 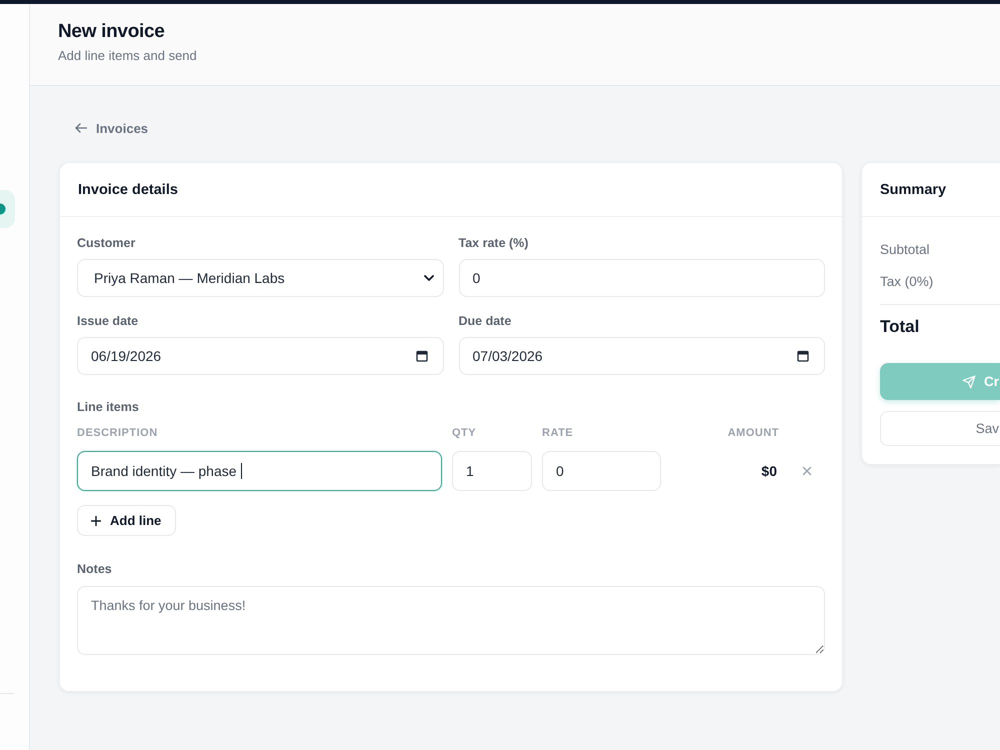 What do you see at coordinates (126, 520) in the screenshot?
I see `add-line-button: Add line` at bounding box center [126, 520].